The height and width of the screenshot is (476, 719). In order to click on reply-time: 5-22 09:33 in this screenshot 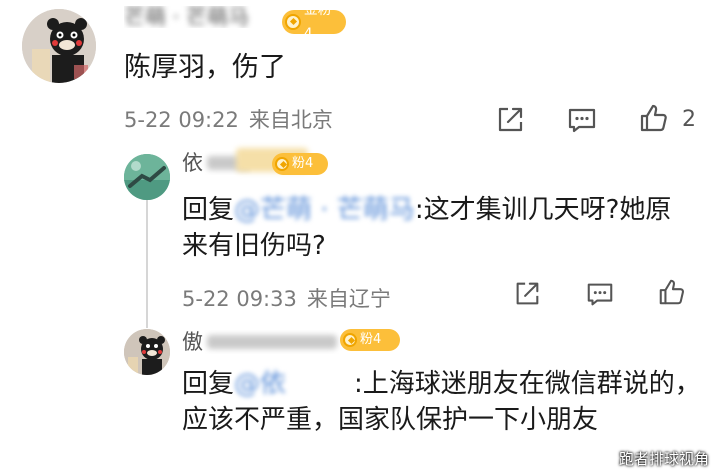, I will do `click(239, 299)`.